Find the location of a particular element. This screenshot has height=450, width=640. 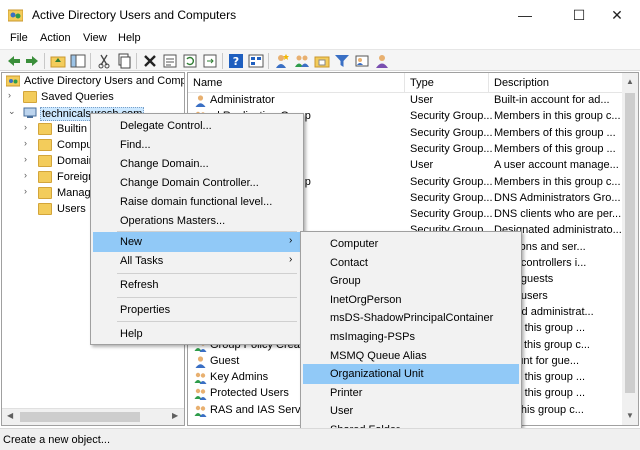

submenu-item-user: User is located at coordinates (411, 411).